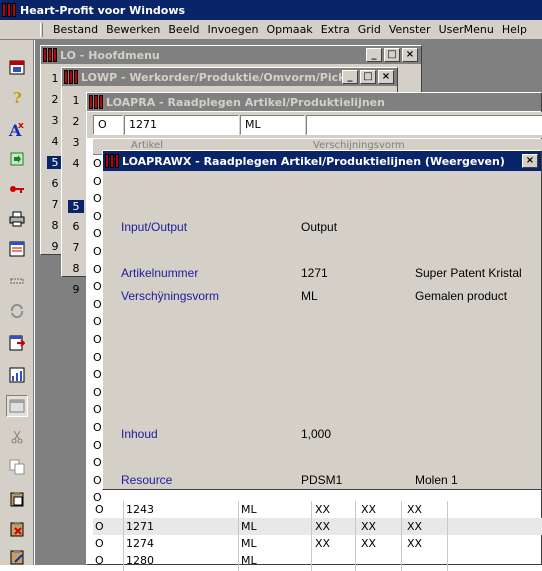 Image resolution: width=542 pixels, height=571 pixels. What do you see at coordinates (410, 29) in the screenshot?
I see `menu-venster: Venster` at bounding box center [410, 29].